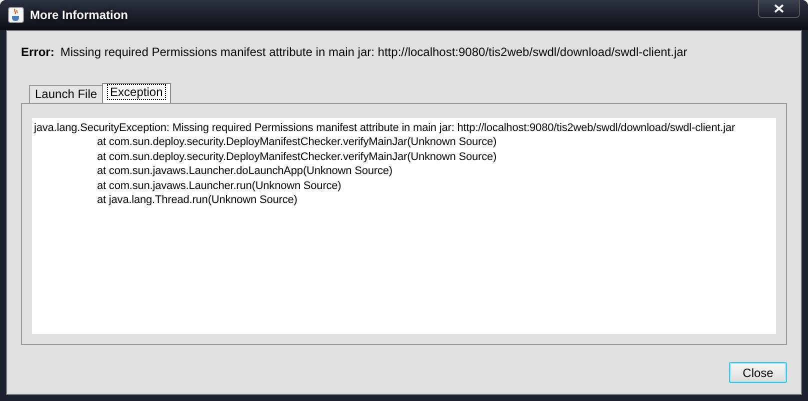 This screenshot has width=808, height=401. What do you see at coordinates (79, 15) in the screenshot?
I see `window-title: More Information` at bounding box center [79, 15].